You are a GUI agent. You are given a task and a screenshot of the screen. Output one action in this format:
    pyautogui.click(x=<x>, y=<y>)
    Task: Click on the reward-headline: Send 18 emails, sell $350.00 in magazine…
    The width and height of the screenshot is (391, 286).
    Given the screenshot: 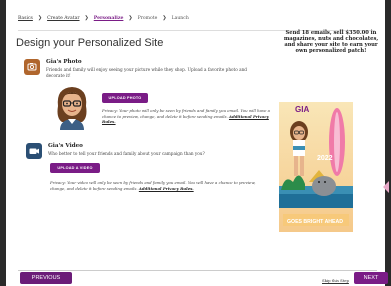 What is the action you would take?
    pyautogui.click(x=331, y=42)
    